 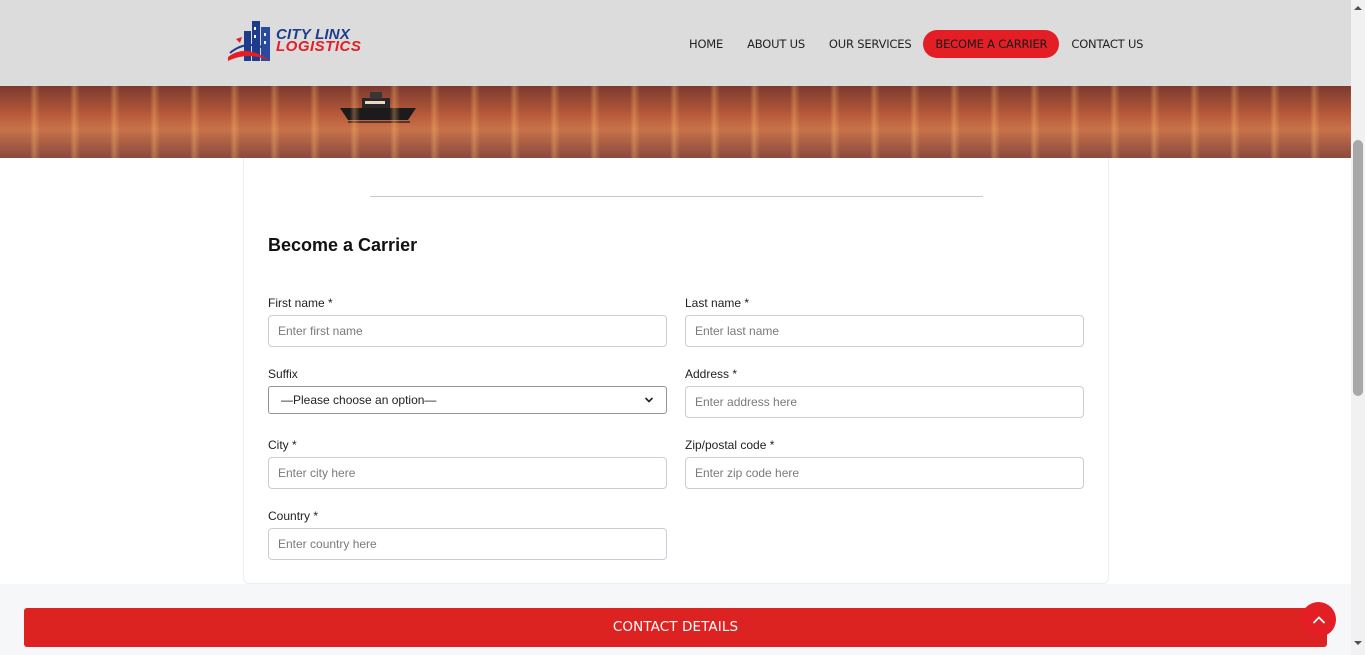 I want to click on bottom-section: CONTACT DETAILS, so click(x=675, y=619).